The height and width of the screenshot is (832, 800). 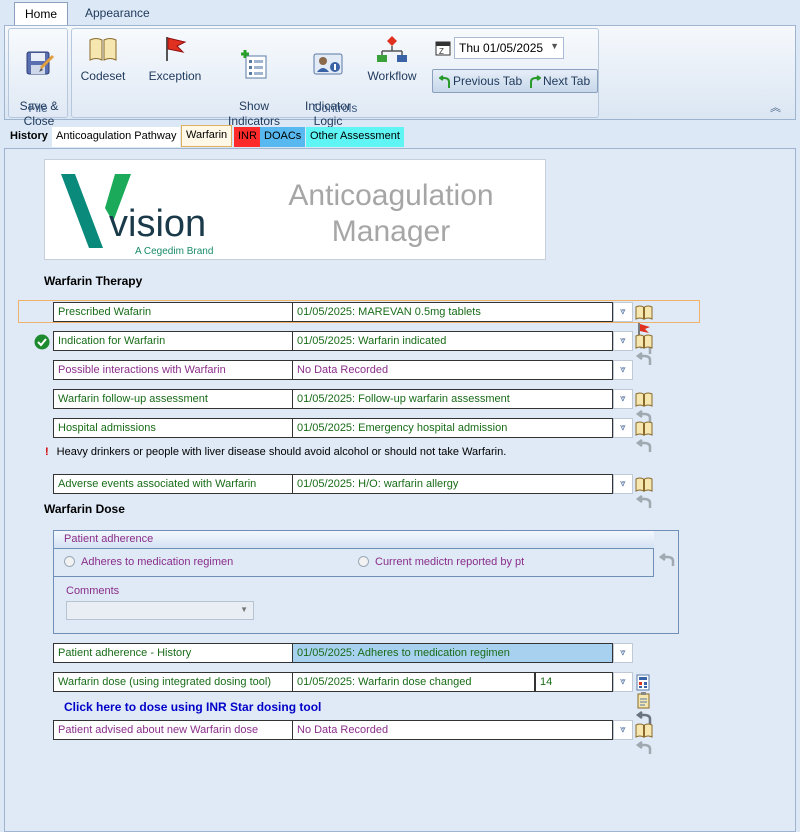 I want to click on tab-doacs: DOACs, so click(x=283, y=137).